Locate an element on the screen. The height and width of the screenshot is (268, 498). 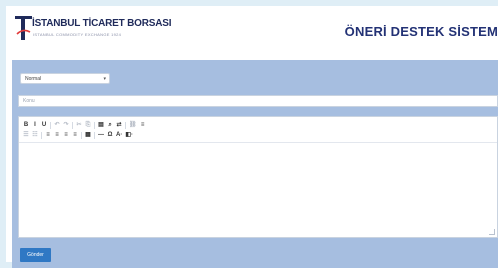
link-button: ⛓ is located at coordinates (133, 125).